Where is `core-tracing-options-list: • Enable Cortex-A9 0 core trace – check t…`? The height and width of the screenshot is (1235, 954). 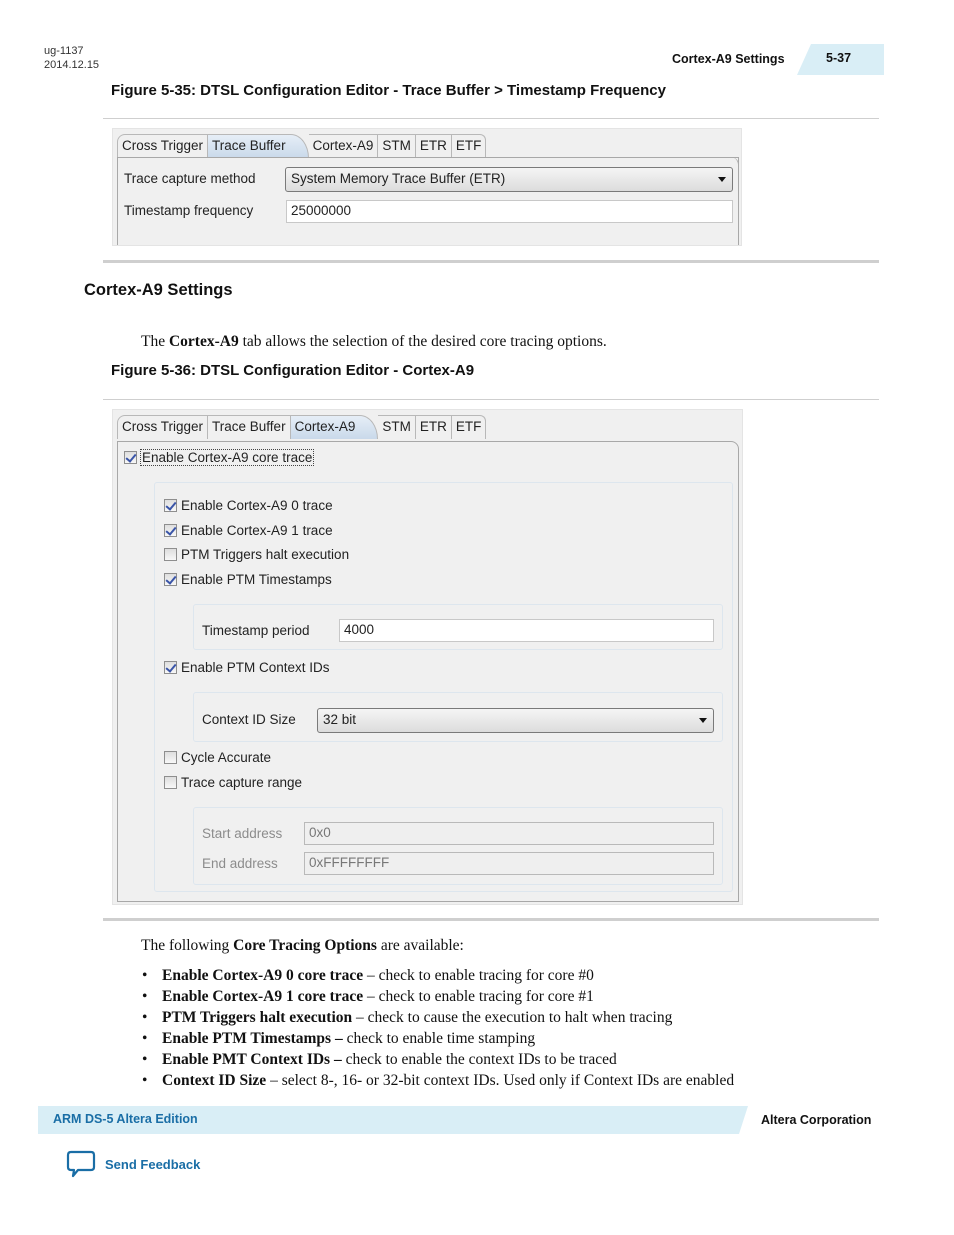
core-tracing-options-list: • Enable Cortex-A9 0 core trace – check t… is located at coordinates (438, 1028).